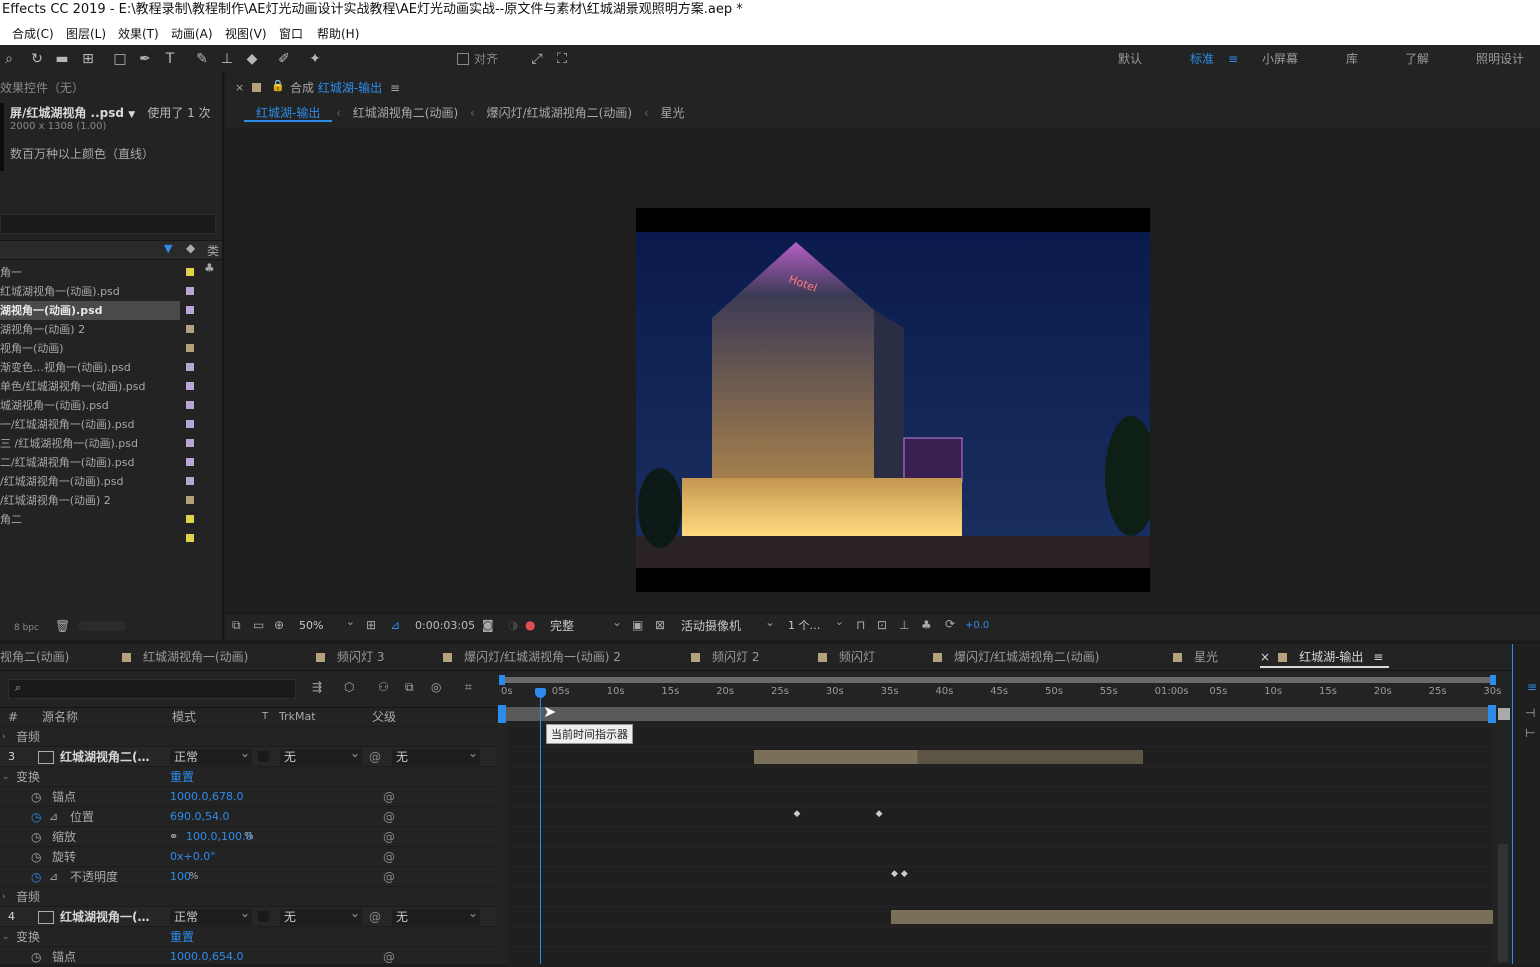  What do you see at coordinates (246, 34) in the screenshot?
I see `menu-view: 视图(V)` at bounding box center [246, 34].